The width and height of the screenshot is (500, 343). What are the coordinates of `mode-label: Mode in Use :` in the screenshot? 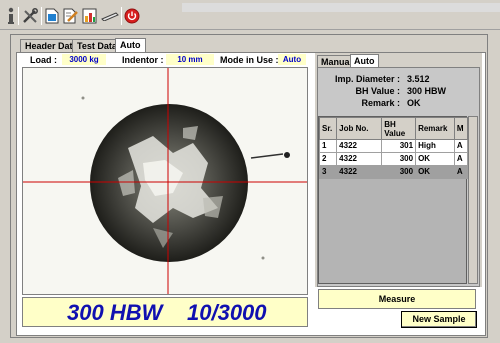 It's located at (249, 60).